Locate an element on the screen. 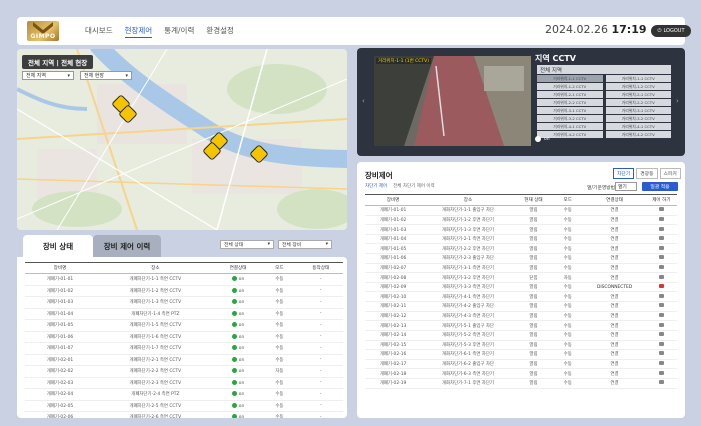  col-mode: 모드 is located at coordinates (279, 268).